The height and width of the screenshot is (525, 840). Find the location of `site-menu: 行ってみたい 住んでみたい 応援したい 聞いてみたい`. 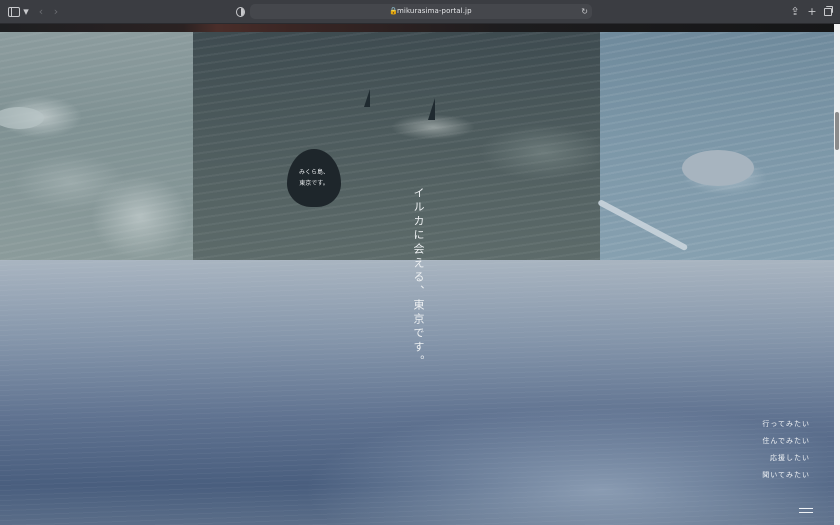

site-menu: 行ってみたい 住んでみたい 応援したい 聞いてみたい is located at coordinates (786, 450).